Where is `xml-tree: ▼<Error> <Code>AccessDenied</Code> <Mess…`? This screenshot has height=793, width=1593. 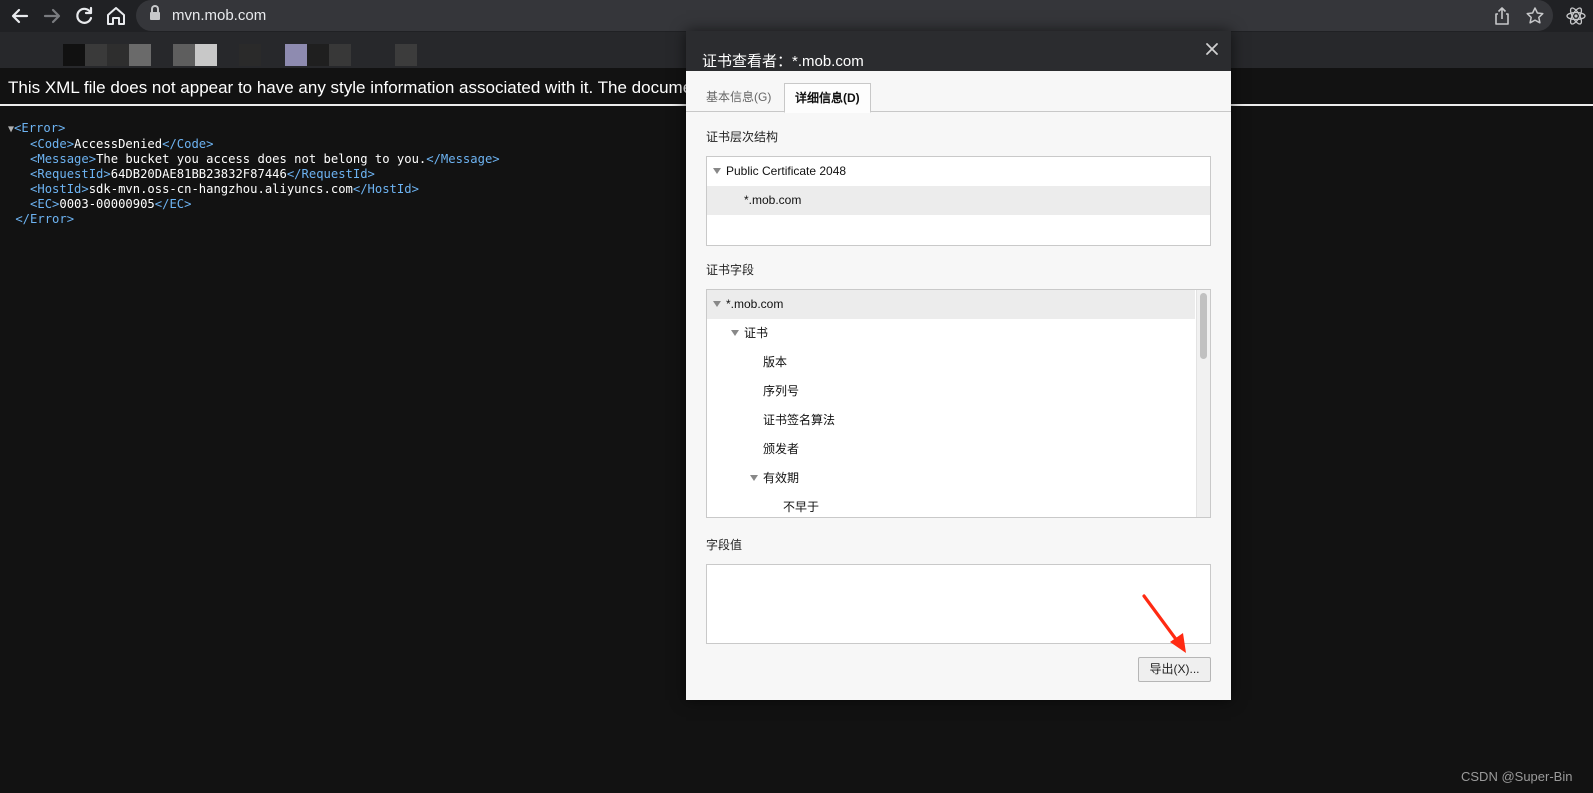 xml-tree: ▼<Error> <Code>AccessDenied</Code> <Mess… is located at coordinates (254, 174).